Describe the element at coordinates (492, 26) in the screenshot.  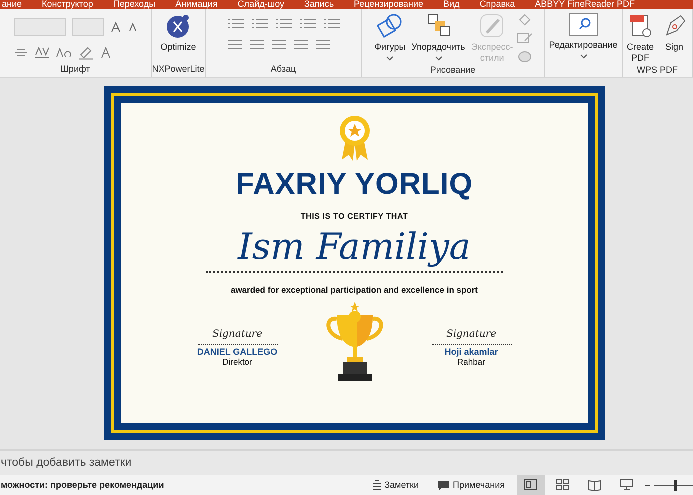
I see `brush-icon` at that location.